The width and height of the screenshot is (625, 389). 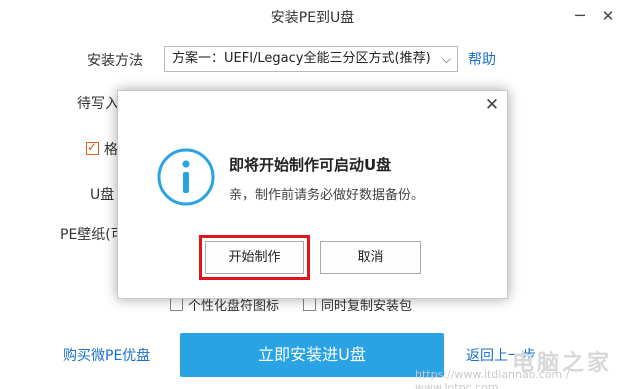 I want to click on chevron-down-icon: ⌵, so click(x=446, y=59).